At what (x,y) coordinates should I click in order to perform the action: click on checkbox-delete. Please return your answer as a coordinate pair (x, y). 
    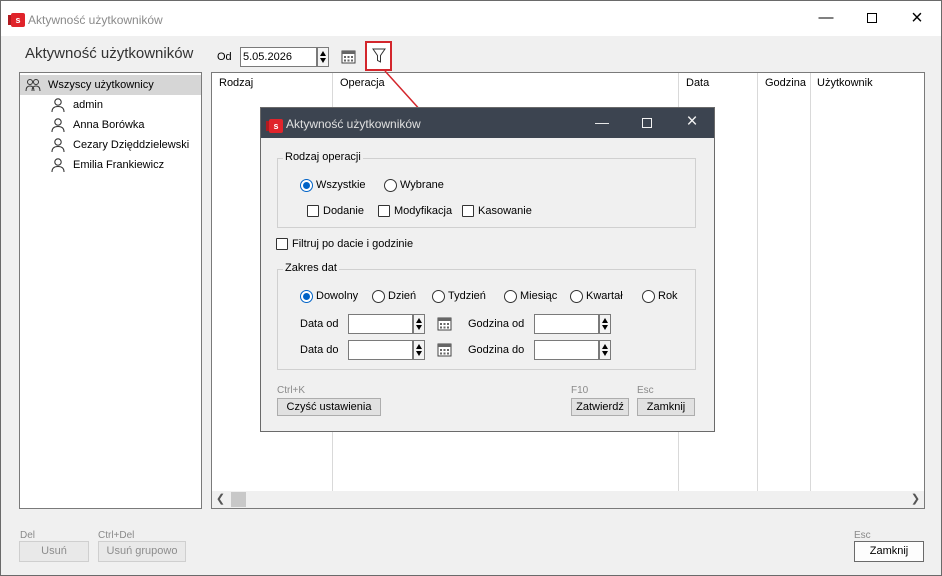
    Looking at the image, I should click on (468, 211).